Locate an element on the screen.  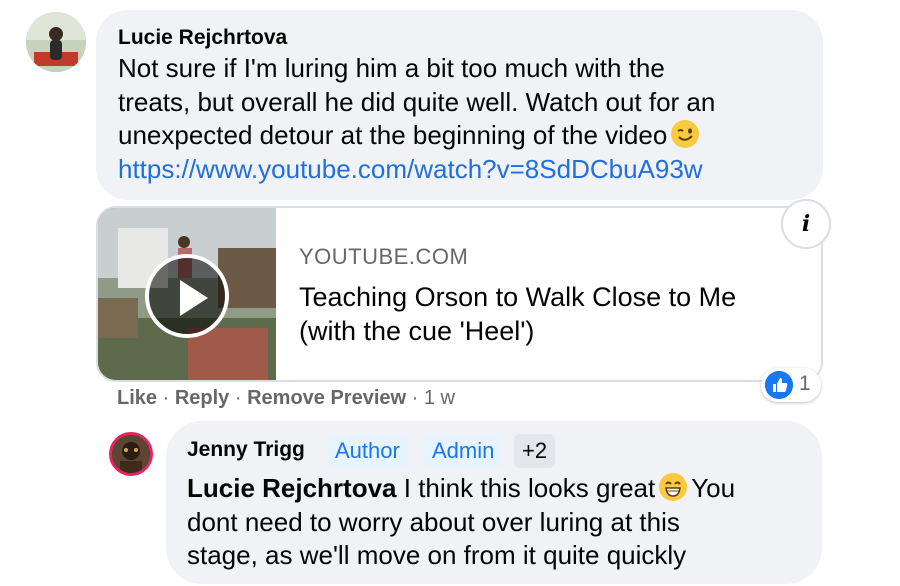
preview-domain: YOUTUBE.COM is located at coordinates (384, 256).